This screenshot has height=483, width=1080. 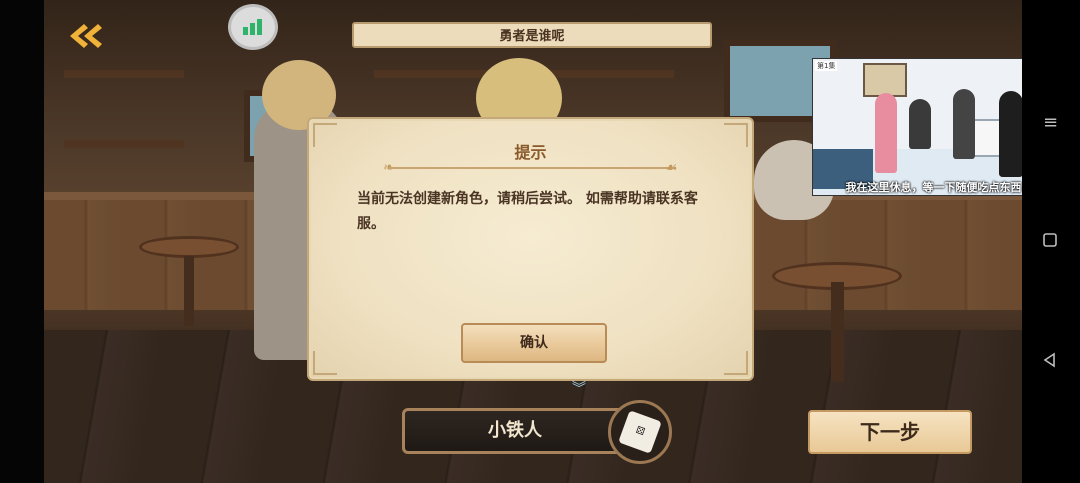 I want to click on episode-badge: 第1集, so click(x=826, y=66).